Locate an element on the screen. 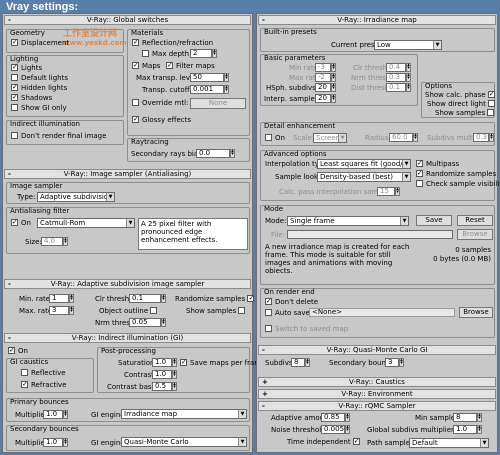 Image resolution: width=500 pixels, height=455 pixels. saturation-input: 1.0 is located at coordinates (162, 362).